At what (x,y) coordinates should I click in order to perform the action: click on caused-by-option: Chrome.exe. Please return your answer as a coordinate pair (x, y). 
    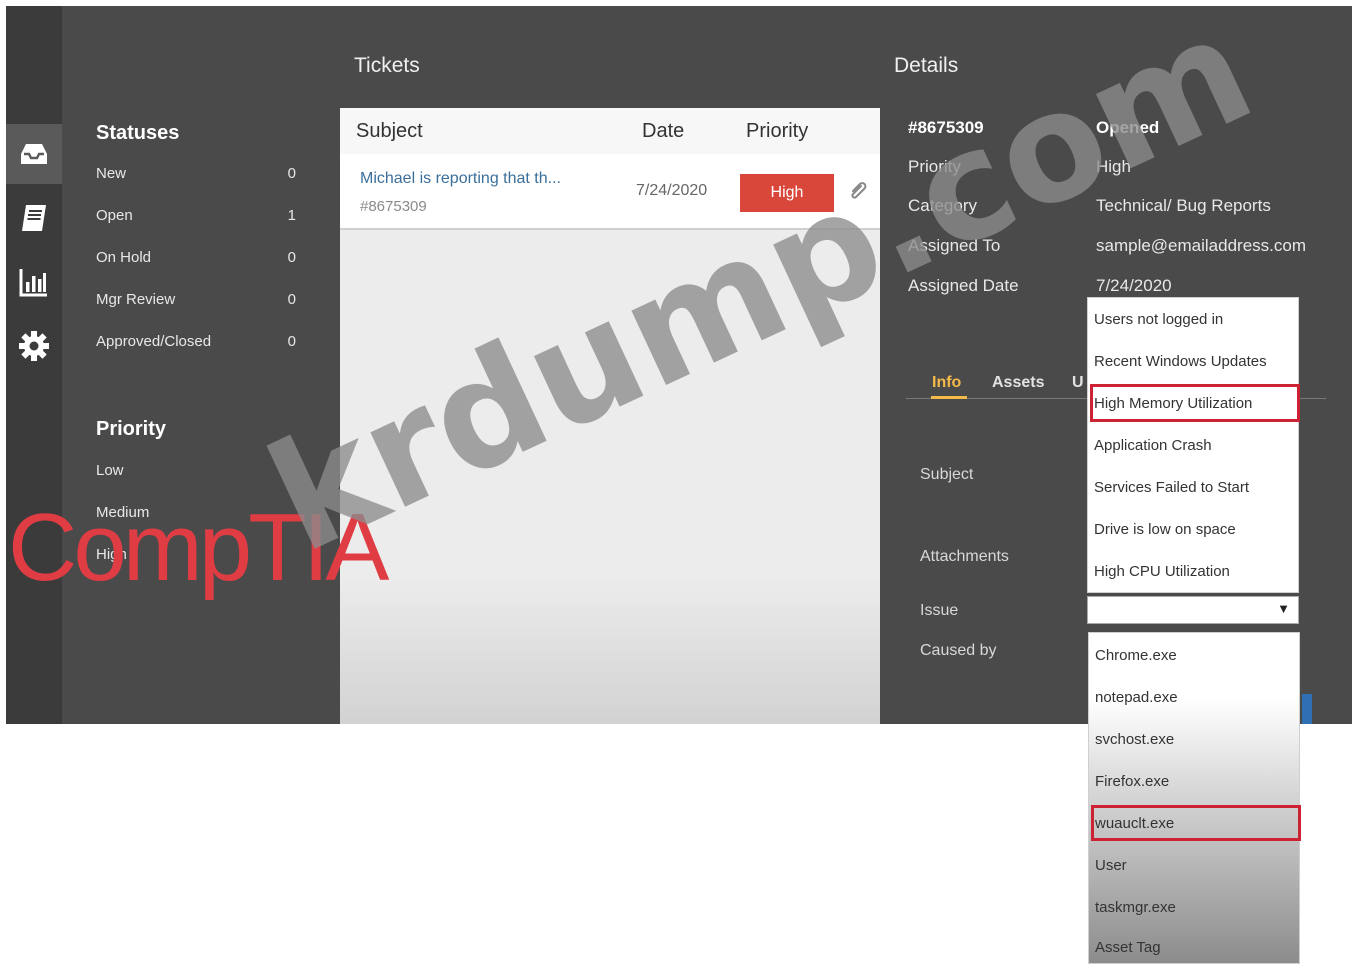
    Looking at the image, I should click on (1194, 655).